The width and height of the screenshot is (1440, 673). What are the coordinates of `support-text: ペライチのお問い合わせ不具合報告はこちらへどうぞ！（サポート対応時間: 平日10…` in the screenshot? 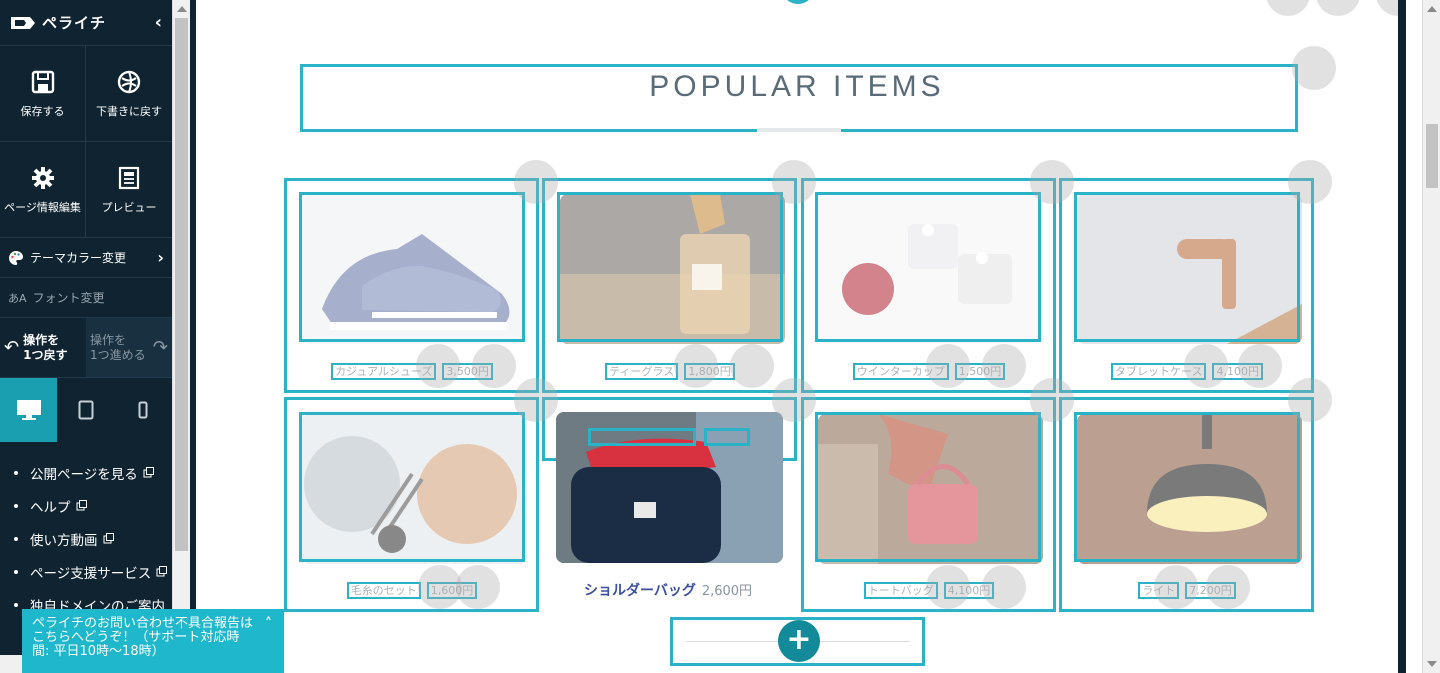 It's located at (143, 637).